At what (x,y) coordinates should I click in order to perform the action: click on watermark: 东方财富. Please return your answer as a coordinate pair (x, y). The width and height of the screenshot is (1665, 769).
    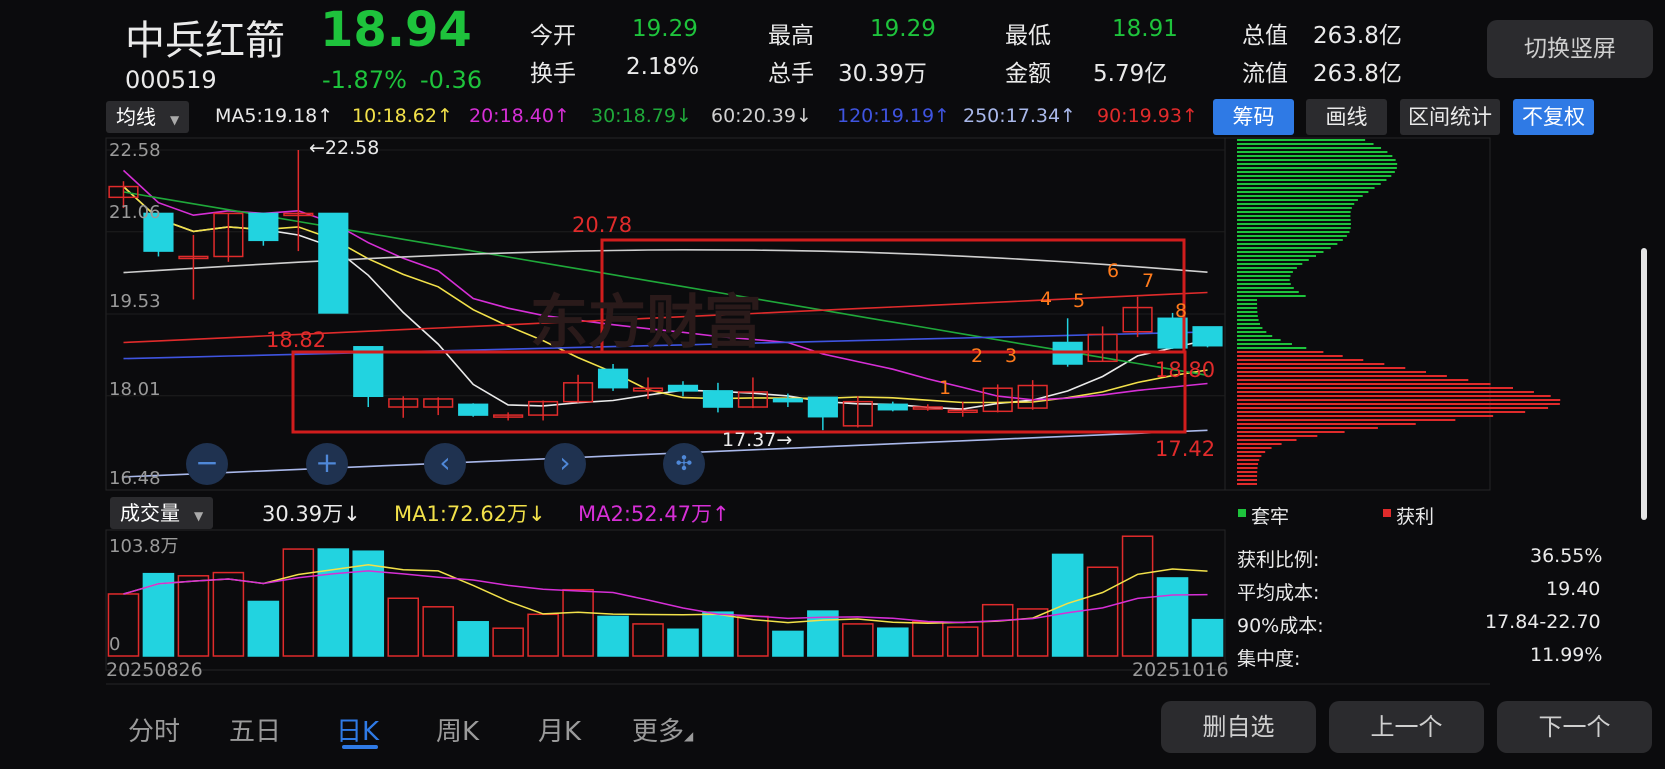
    Looking at the image, I should click on (646, 322).